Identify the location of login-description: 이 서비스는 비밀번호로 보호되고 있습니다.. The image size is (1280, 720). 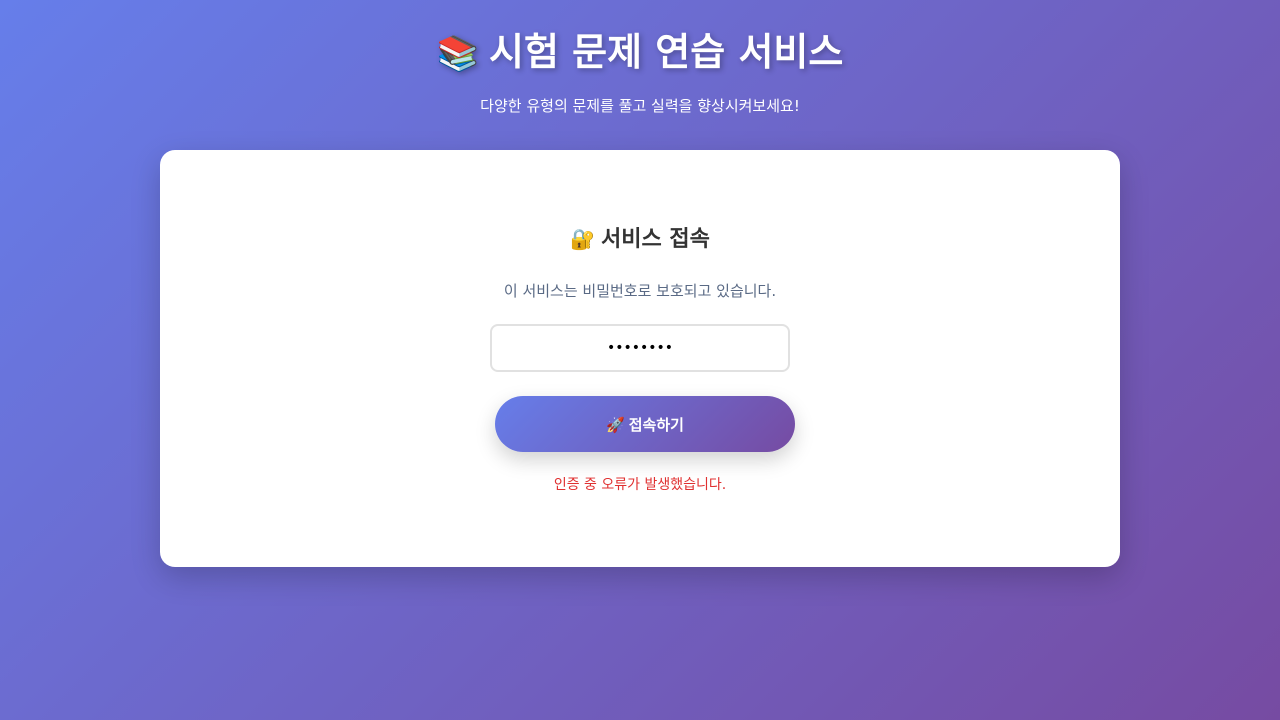
(640, 291).